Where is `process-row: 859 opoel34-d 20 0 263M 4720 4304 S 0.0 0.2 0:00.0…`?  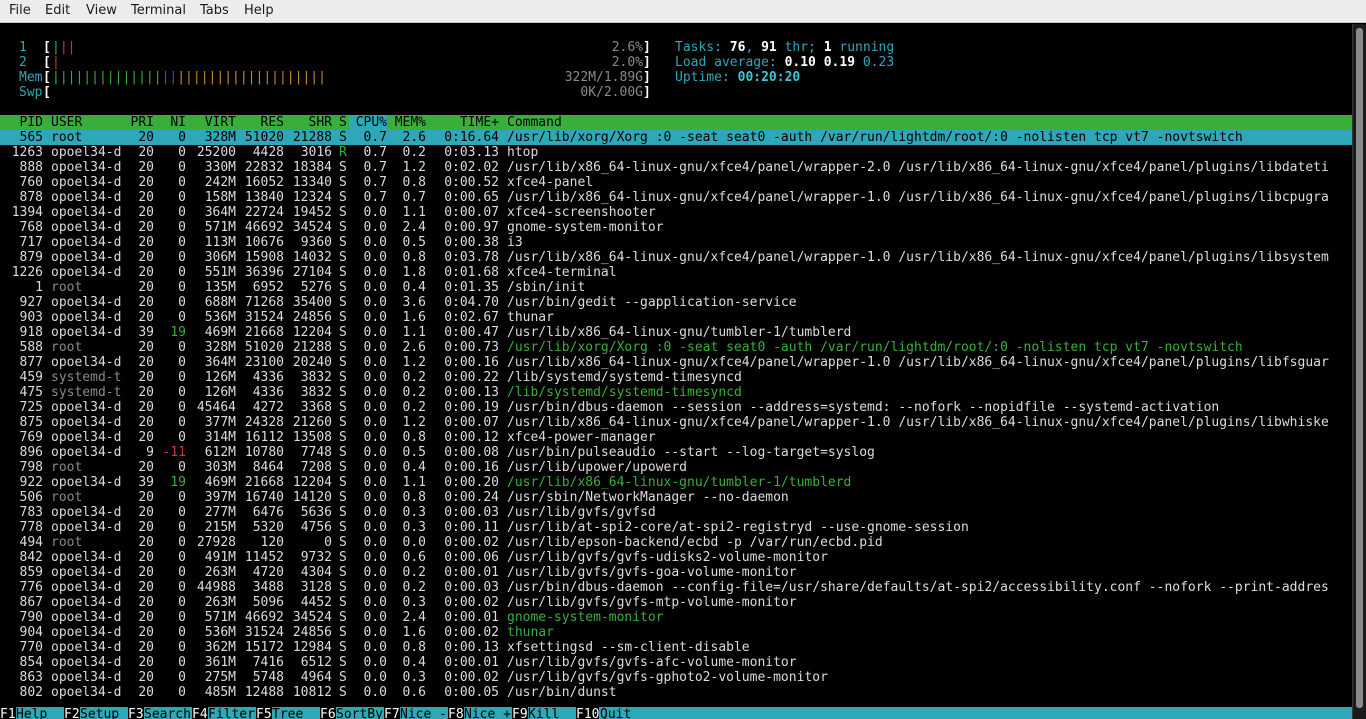 process-row: 859 opoel34-d 20 0 263M 4720 4304 S 0.0 0.2 0:00.0… is located at coordinates (676, 572).